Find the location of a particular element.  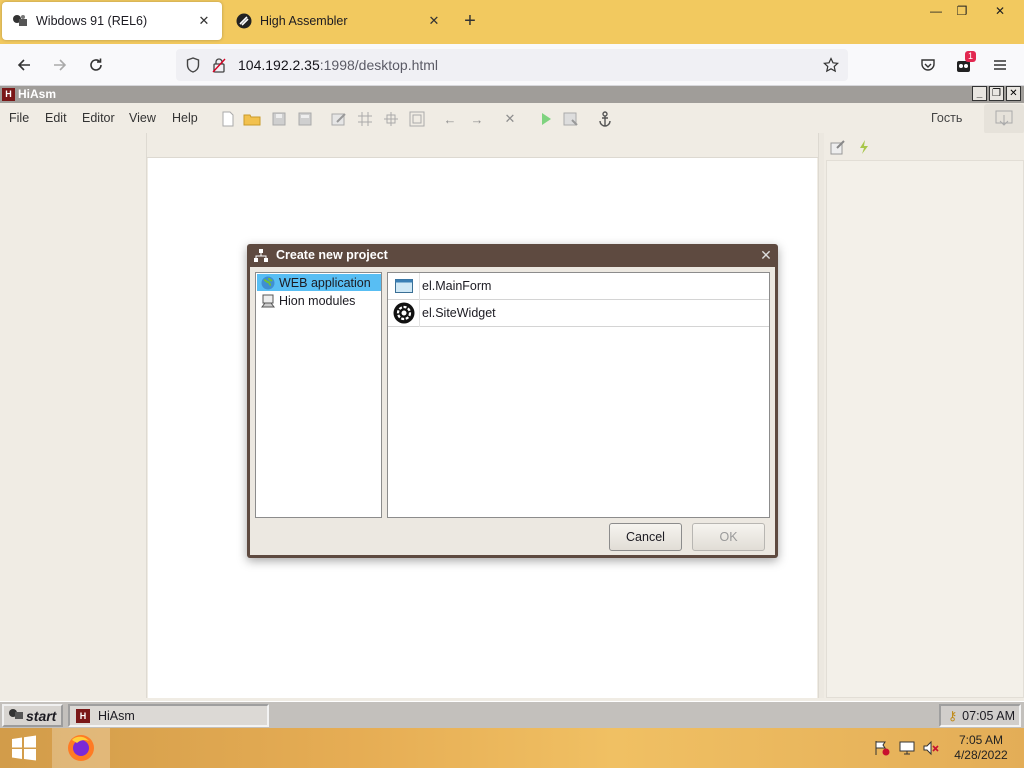

gear-icon is located at coordinates (404, 313).